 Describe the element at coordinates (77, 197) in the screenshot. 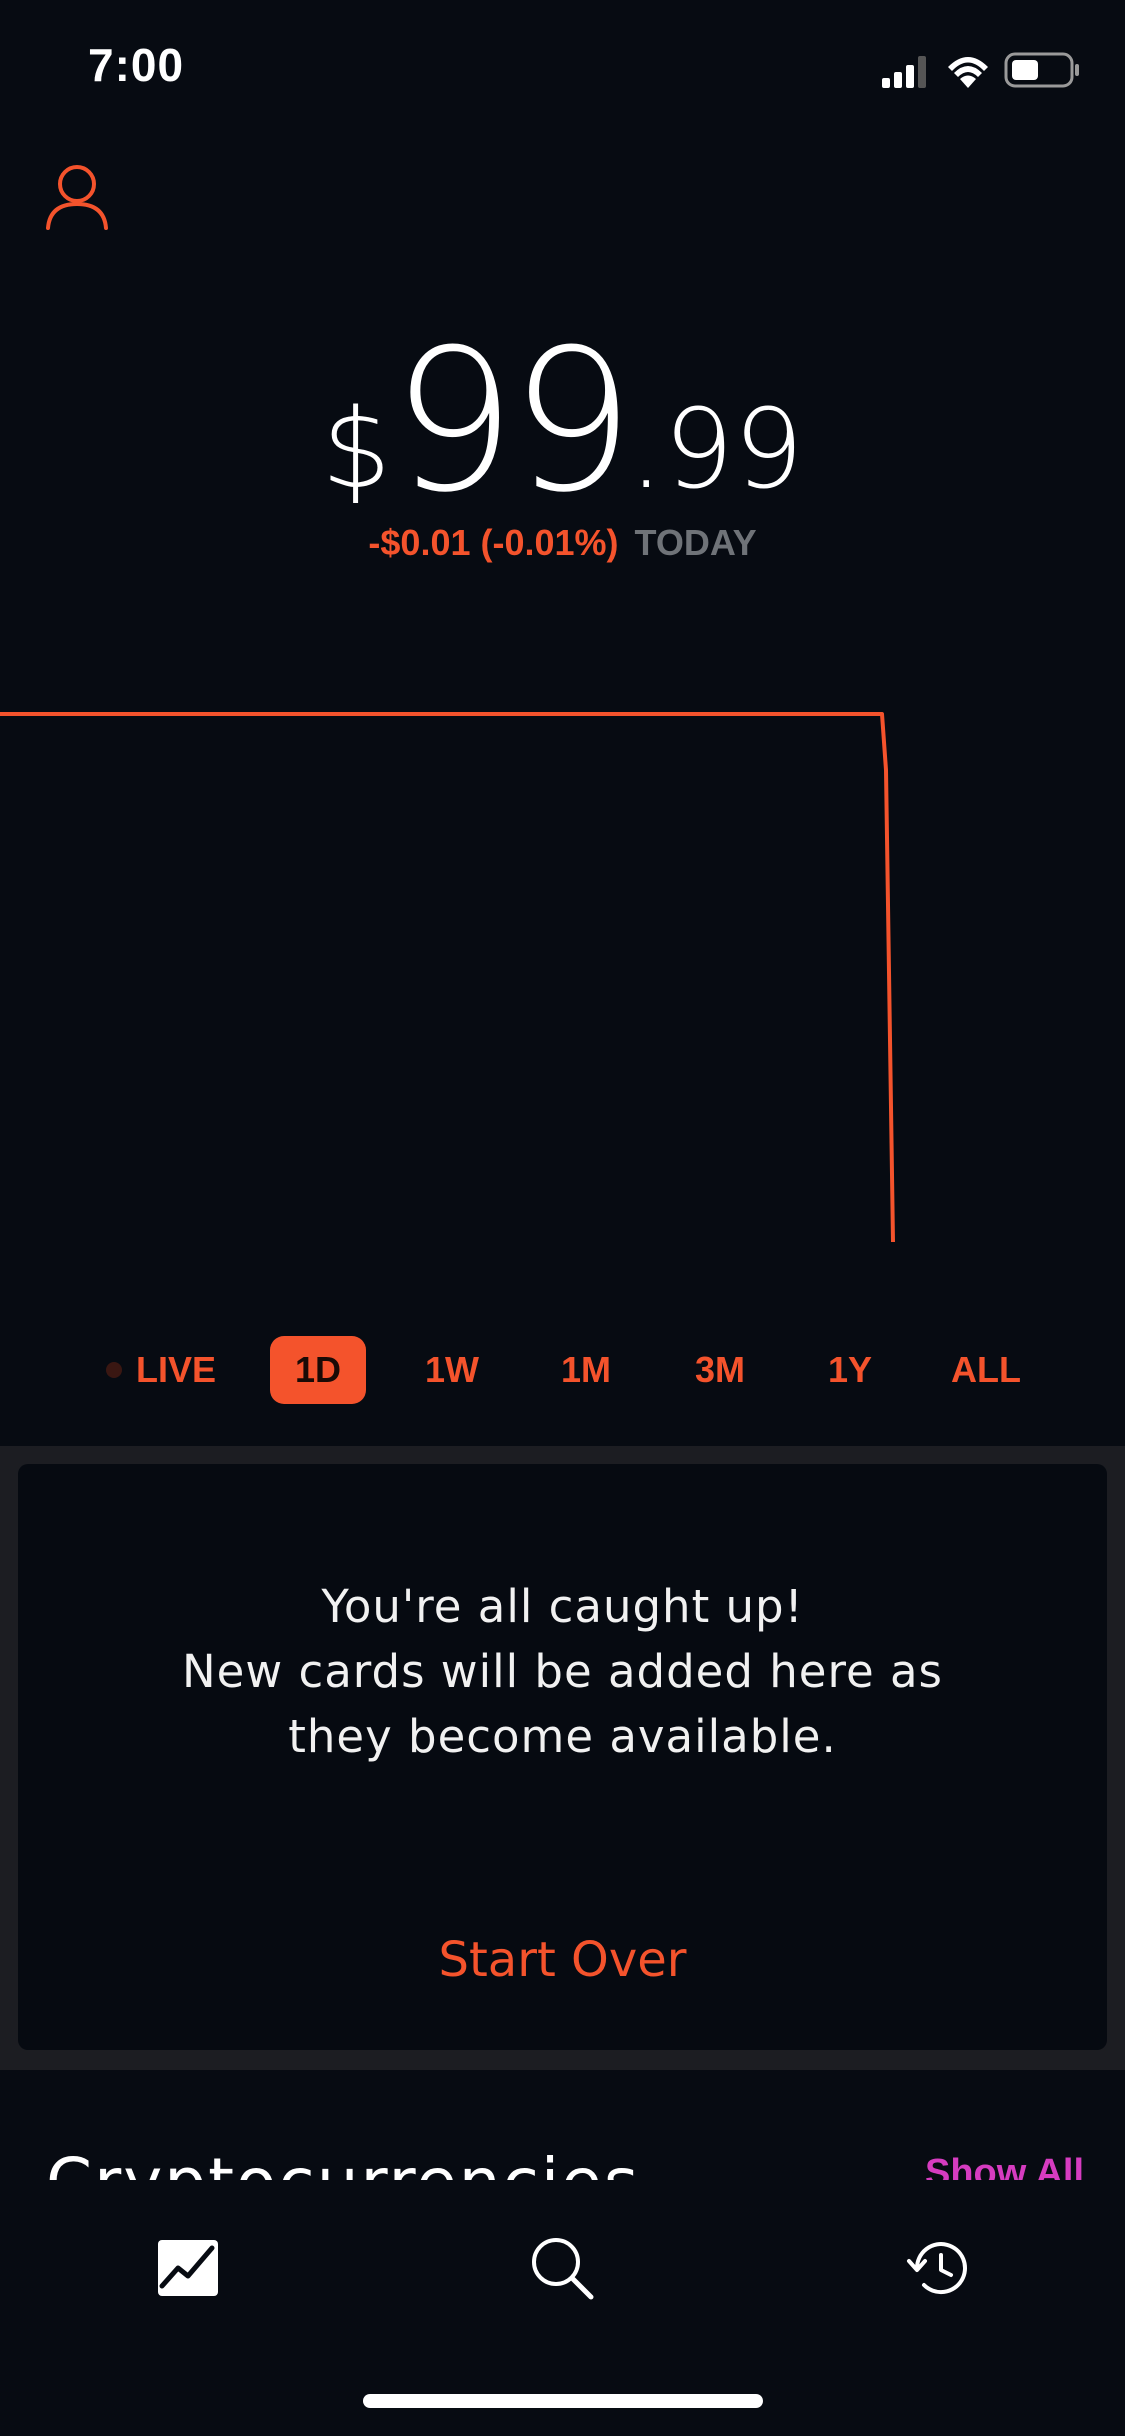

I see `profile-icon` at that location.